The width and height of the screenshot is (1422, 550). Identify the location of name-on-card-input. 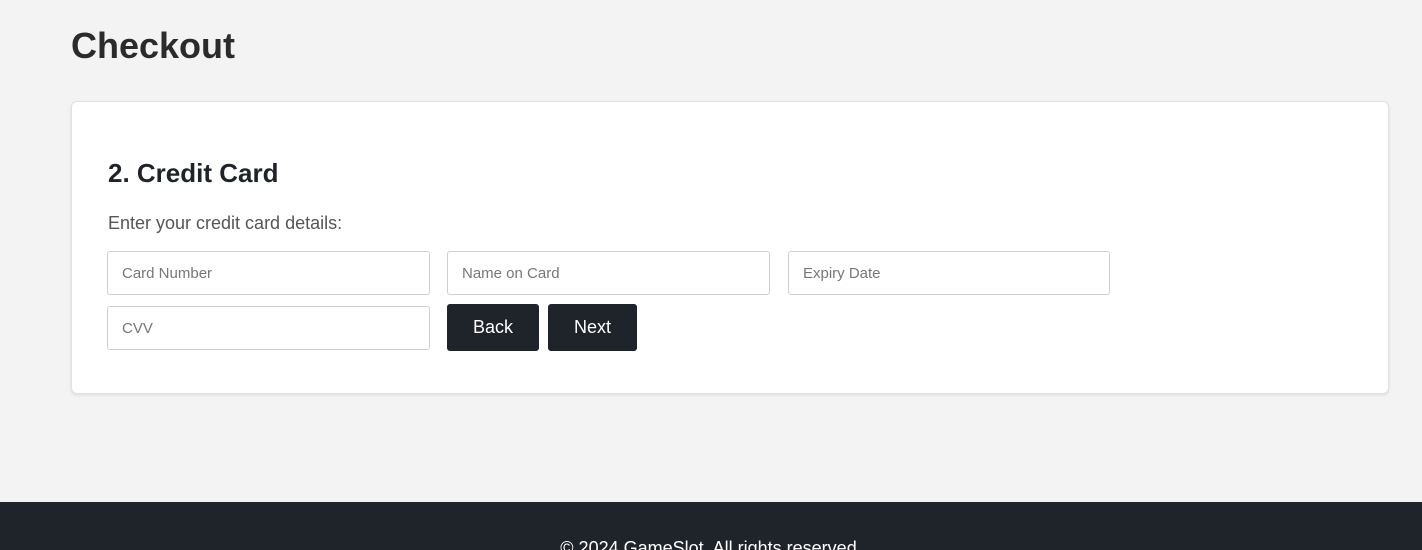
(608, 273).